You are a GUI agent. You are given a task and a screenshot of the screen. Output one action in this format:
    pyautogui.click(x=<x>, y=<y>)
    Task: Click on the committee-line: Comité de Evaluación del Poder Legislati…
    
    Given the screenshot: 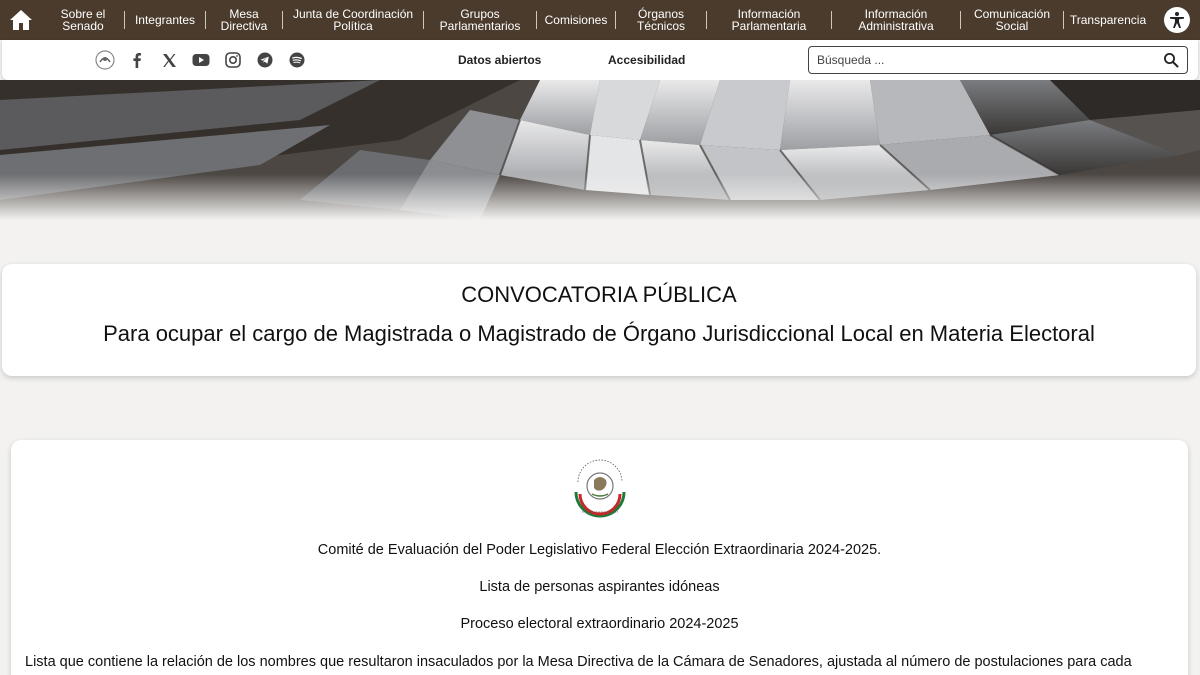 What is the action you would take?
    pyautogui.click(x=599, y=550)
    